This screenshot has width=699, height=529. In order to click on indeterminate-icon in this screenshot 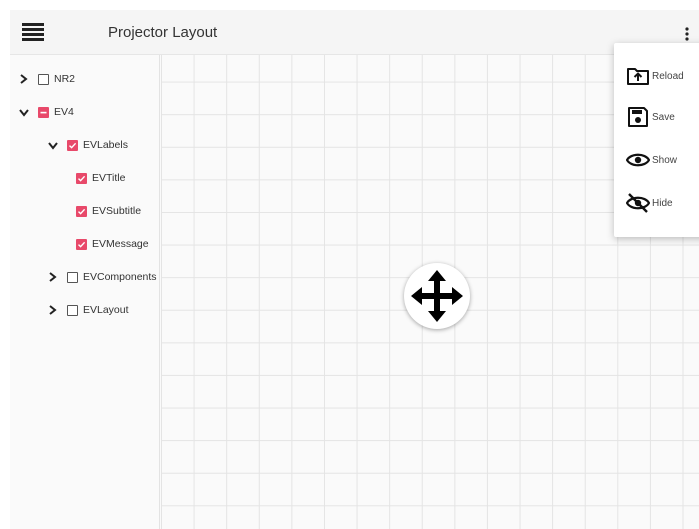, I will do `click(43, 112)`.